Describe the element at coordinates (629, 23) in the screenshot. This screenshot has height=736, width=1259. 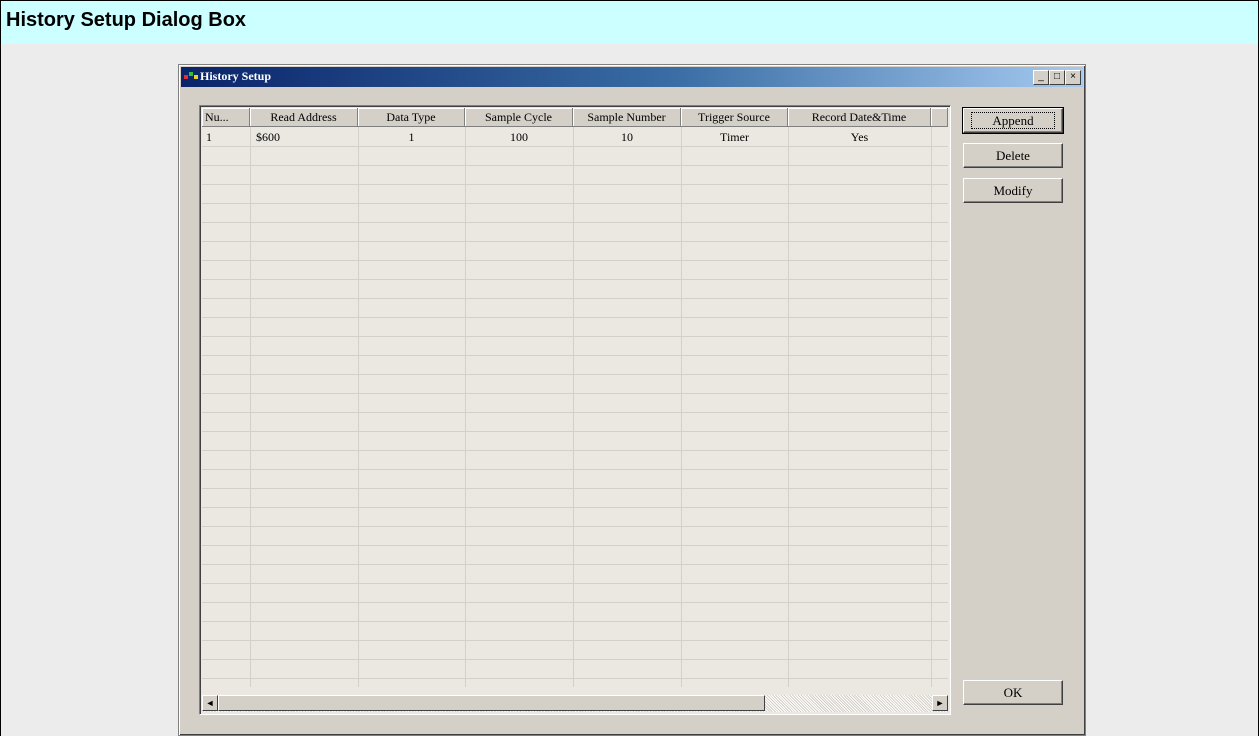
I see `page-header: History Setup Dialog Box` at that location.